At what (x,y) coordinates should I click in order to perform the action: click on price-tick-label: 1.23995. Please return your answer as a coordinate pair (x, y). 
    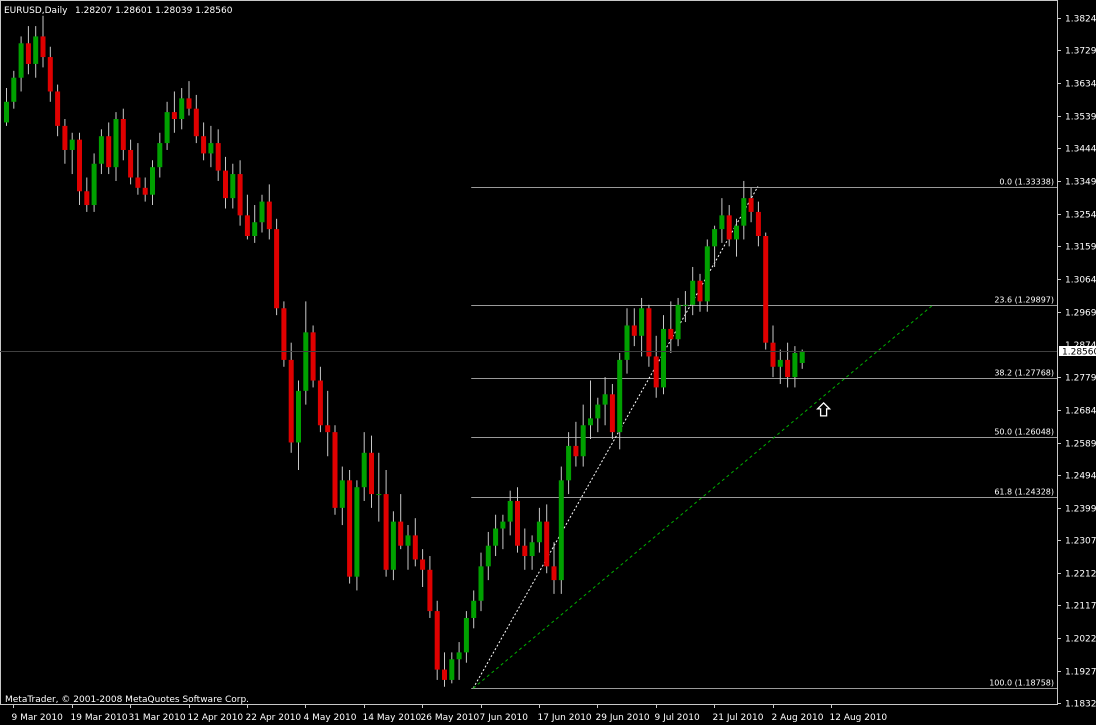
    Looking at the image, I should click on (1080, 510).